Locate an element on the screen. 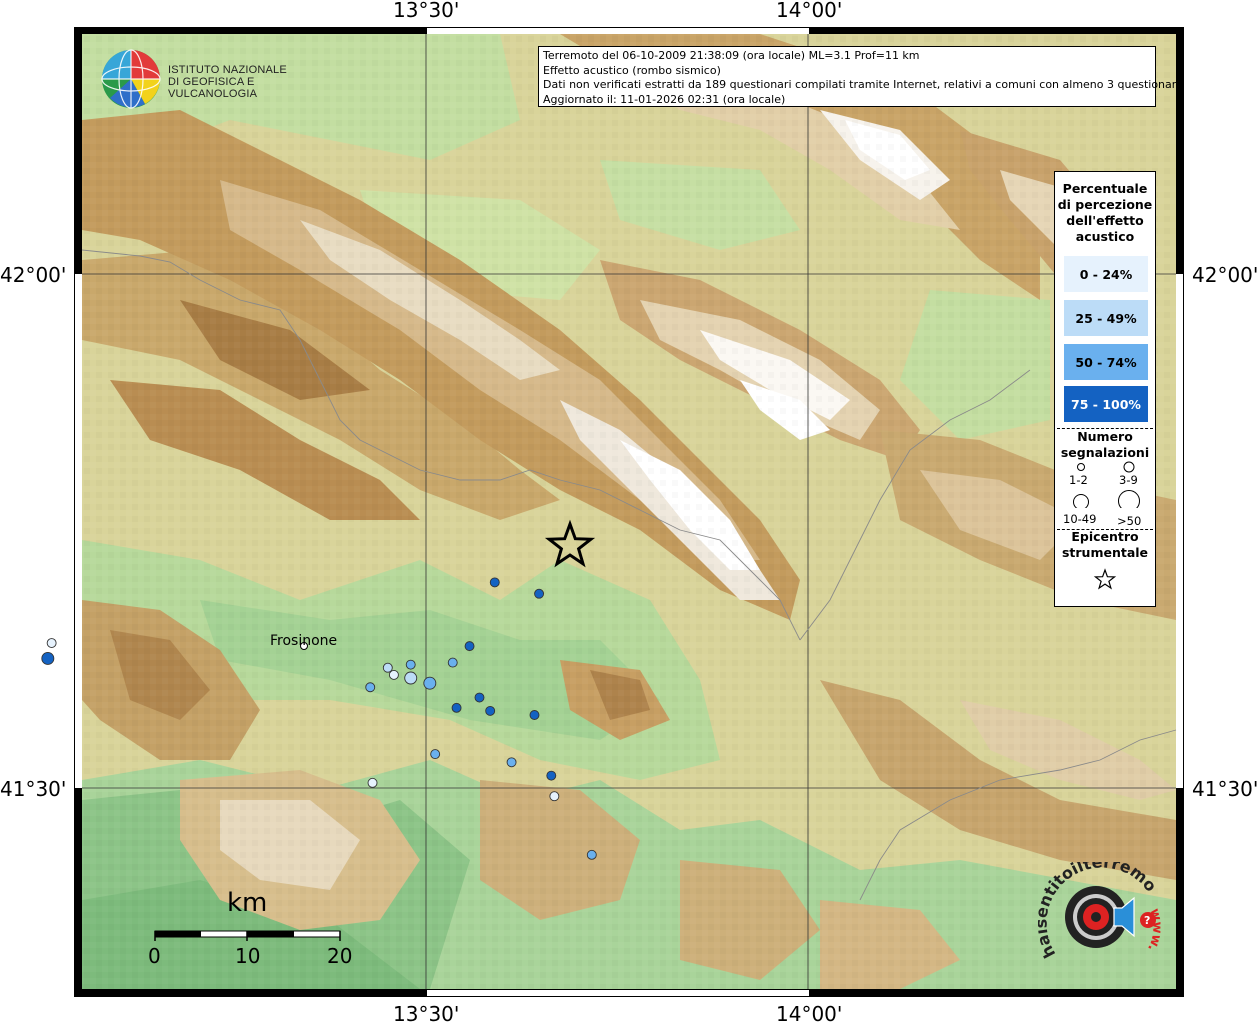 Image resolution: width=1257 pixels, height=1026 pixels. globe-icon is located at coordinates (131, 79).